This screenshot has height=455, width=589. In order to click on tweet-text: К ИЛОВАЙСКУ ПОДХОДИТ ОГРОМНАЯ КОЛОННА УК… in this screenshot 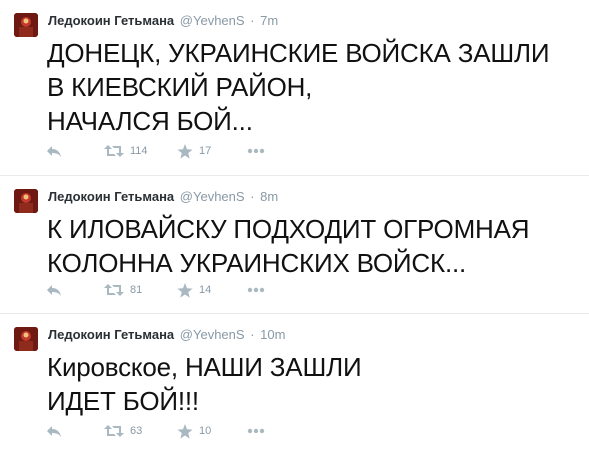, I will do `click(288, 246)`.